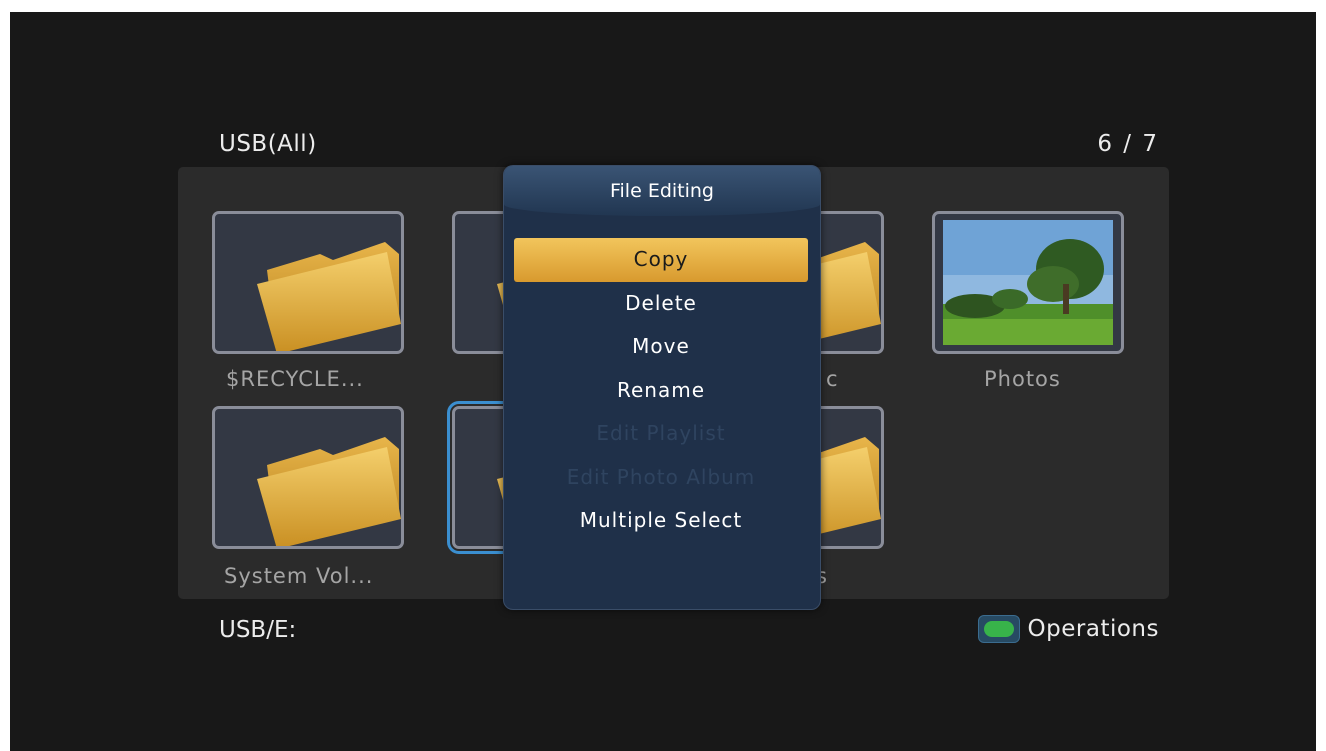 The image size is (1326, 751). I want to click on menu-item-rename: Rename, so click(661, 391).